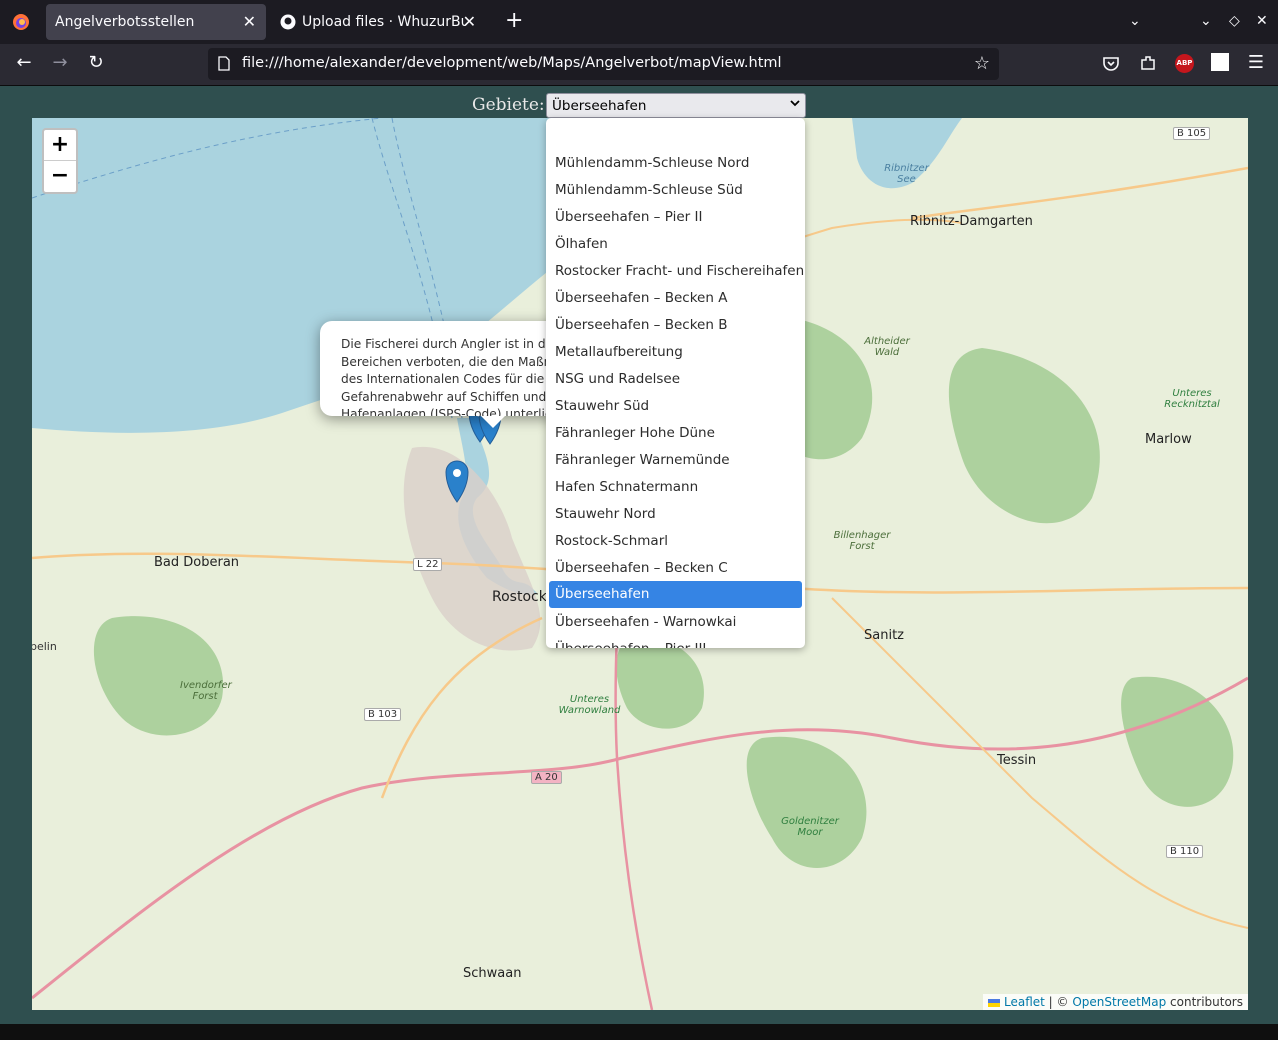  Describe the element at coordinates (21, 22) in the screenshot. I see `firefox-icon` at that location.